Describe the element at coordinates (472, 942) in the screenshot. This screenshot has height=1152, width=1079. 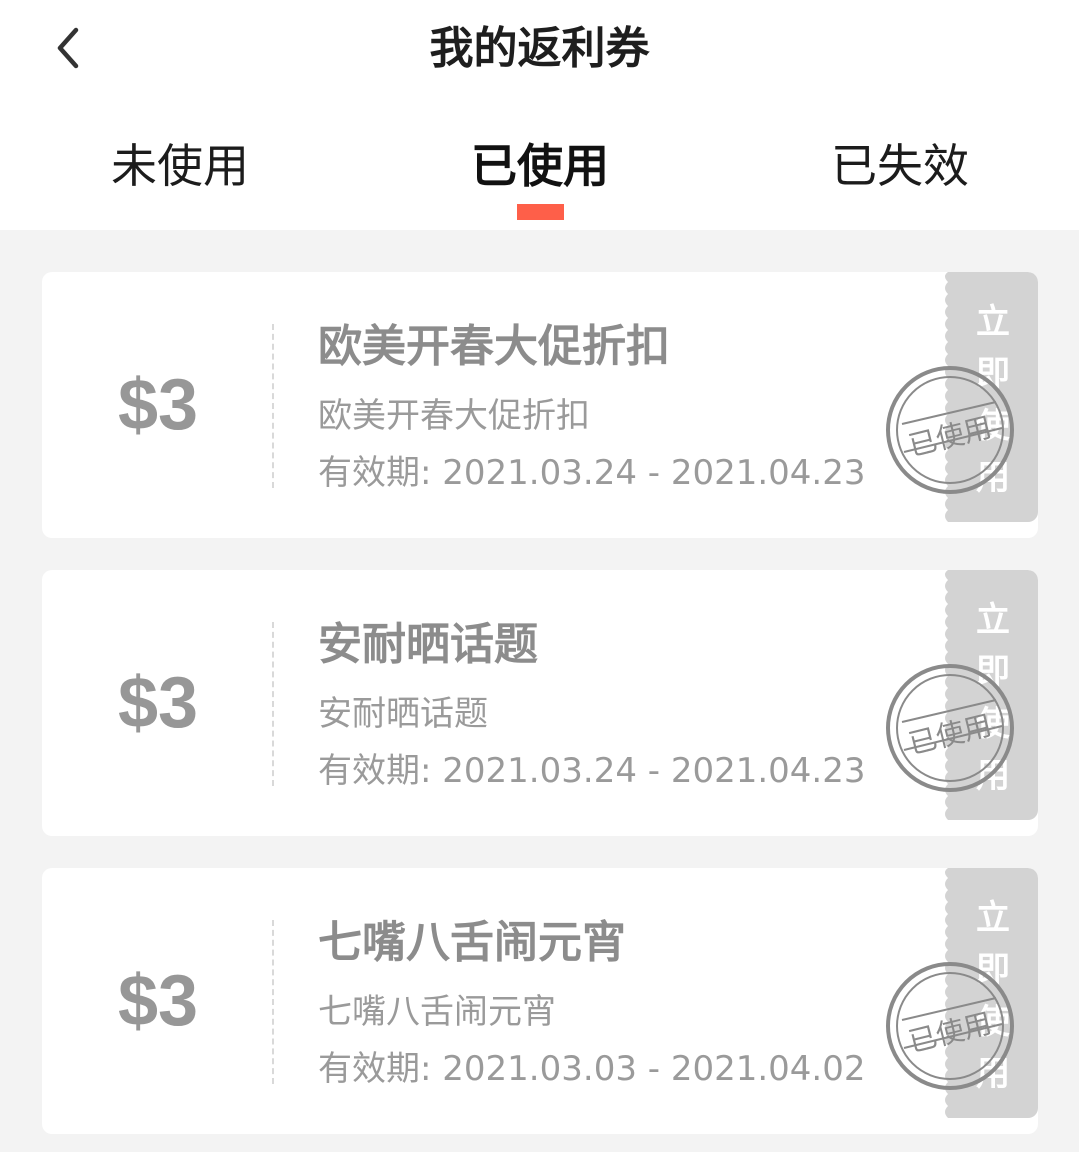
I see `coupon-title: 七嘴八舌闹元宵` at that location.